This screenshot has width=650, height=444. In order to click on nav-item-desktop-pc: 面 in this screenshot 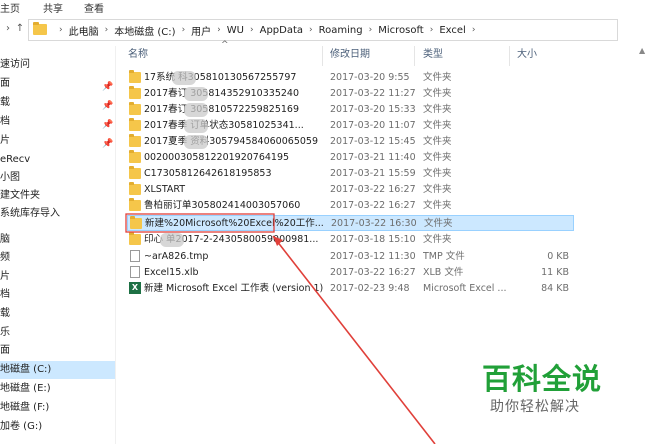, I will do `click(57, 351)`.